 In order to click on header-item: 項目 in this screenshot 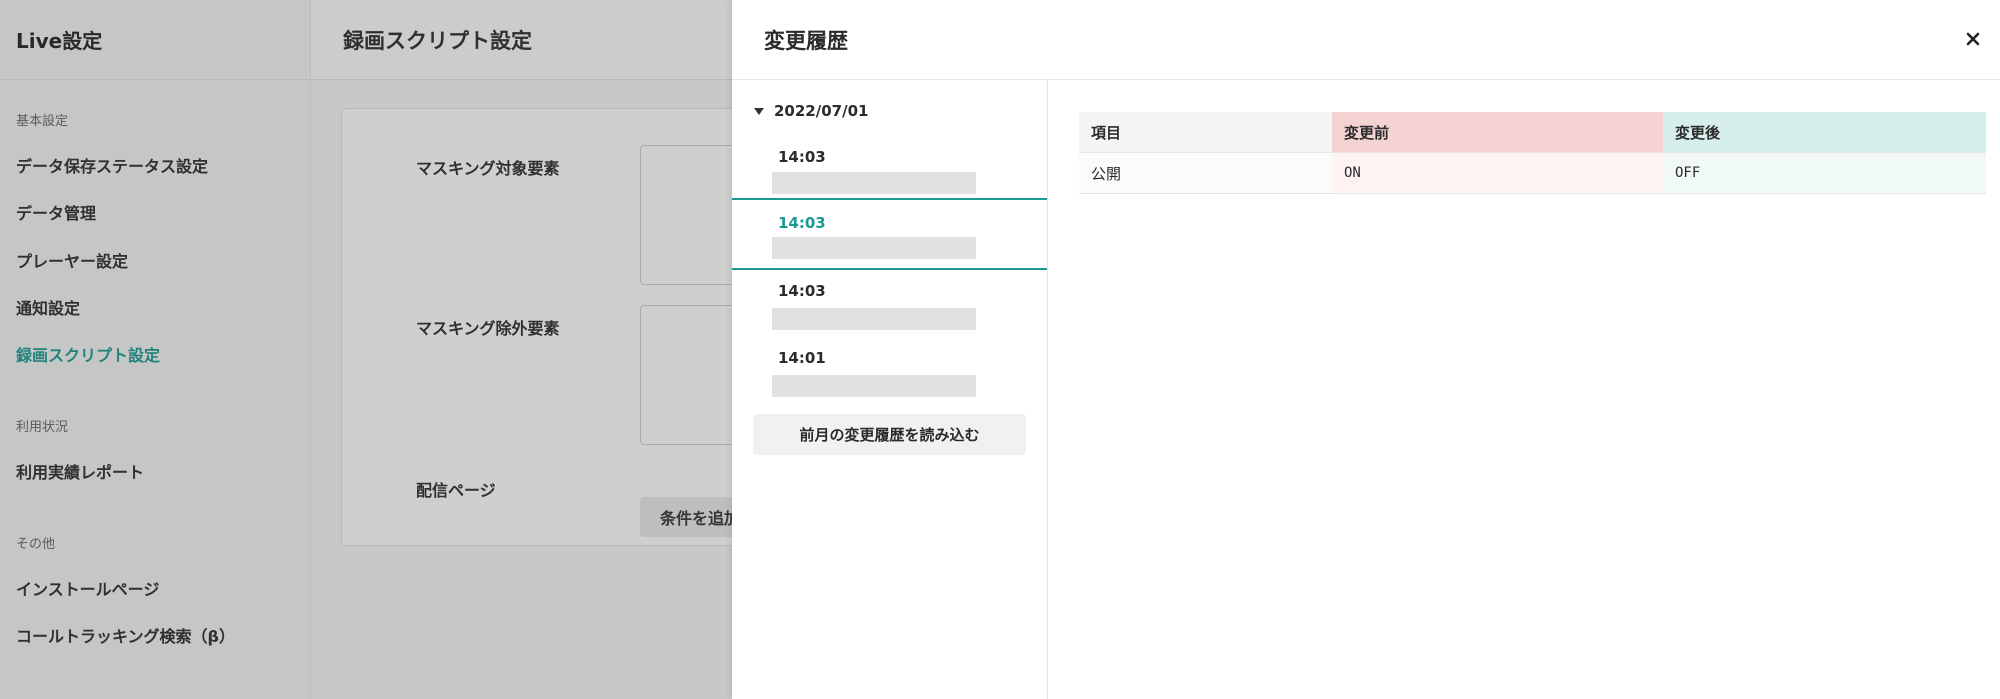, I will do `click(1205, 132)`.